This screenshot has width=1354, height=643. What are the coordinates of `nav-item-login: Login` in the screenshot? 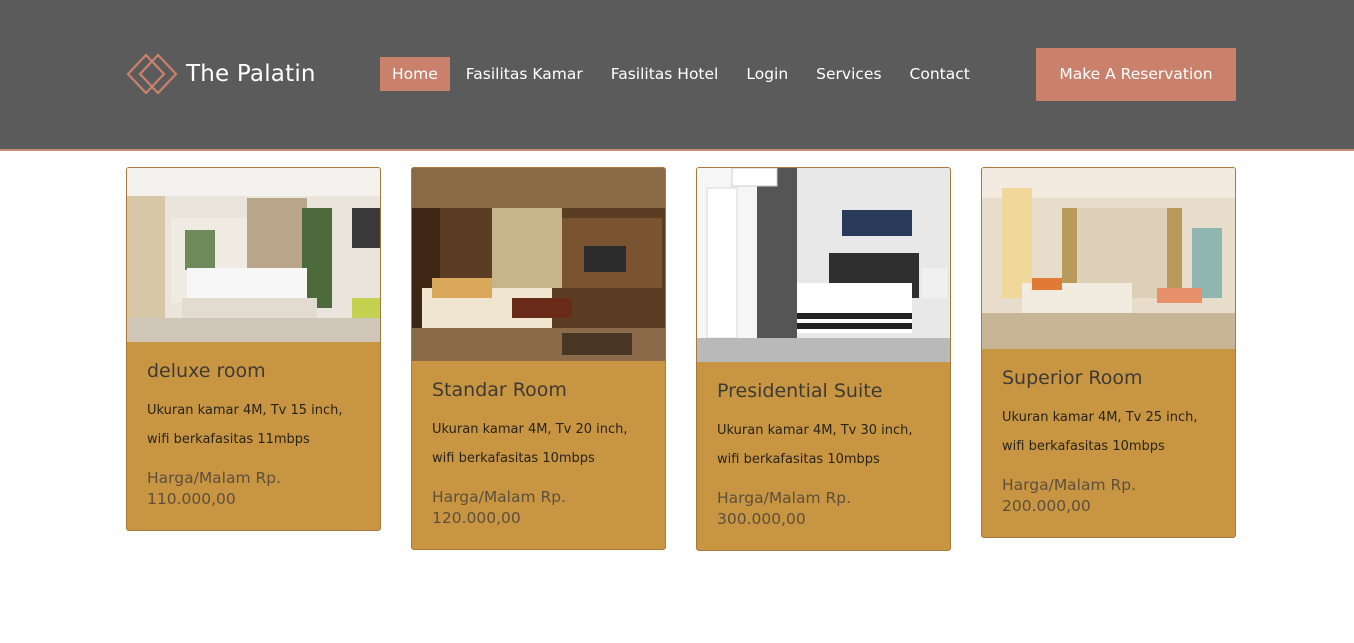 It's located at (767, 74).